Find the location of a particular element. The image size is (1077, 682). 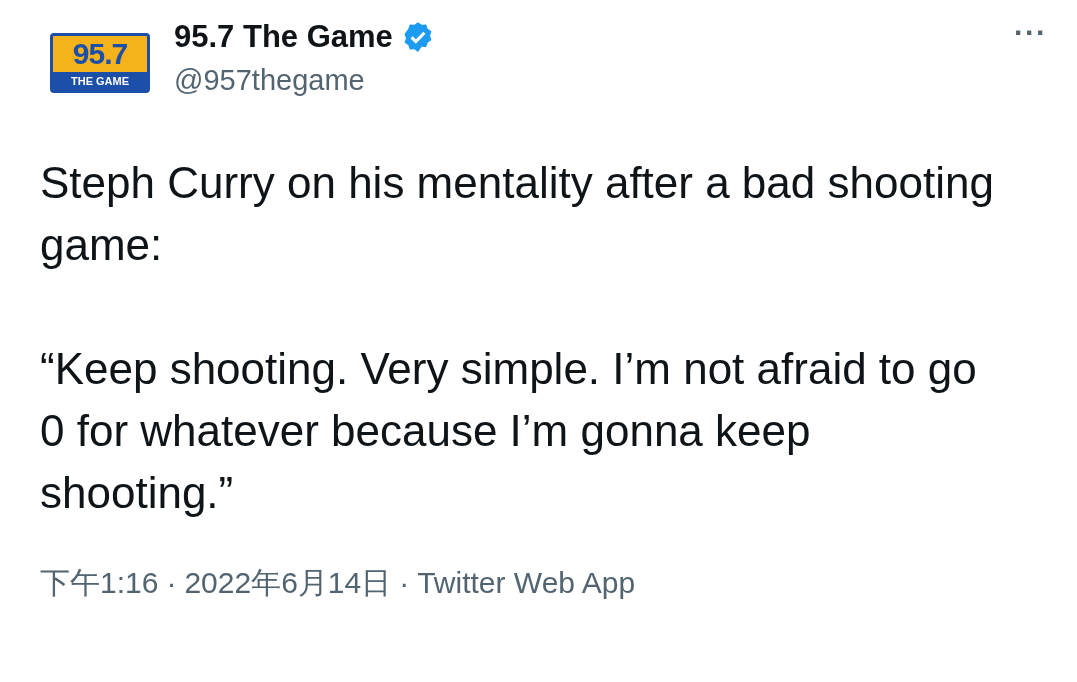

avatar-logo: 95.7 THE GAME is located at coordinates (100, 63).